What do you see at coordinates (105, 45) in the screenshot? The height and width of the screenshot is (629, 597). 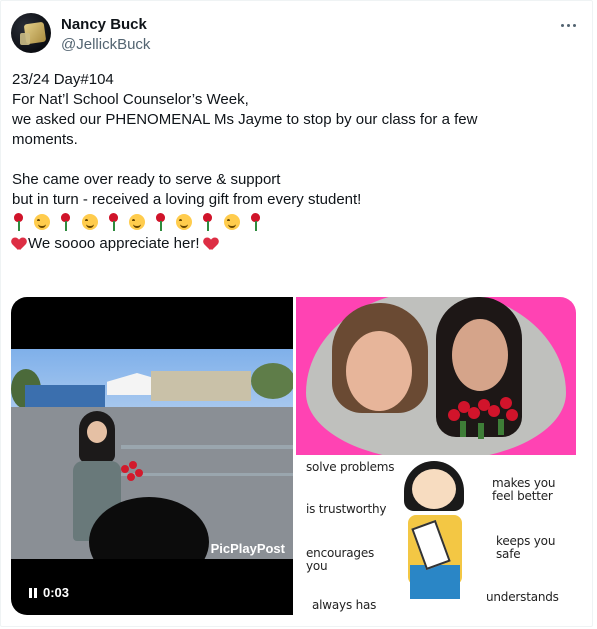 I see `author-handle: @JellickBuck` at bounding box center [105, 45].